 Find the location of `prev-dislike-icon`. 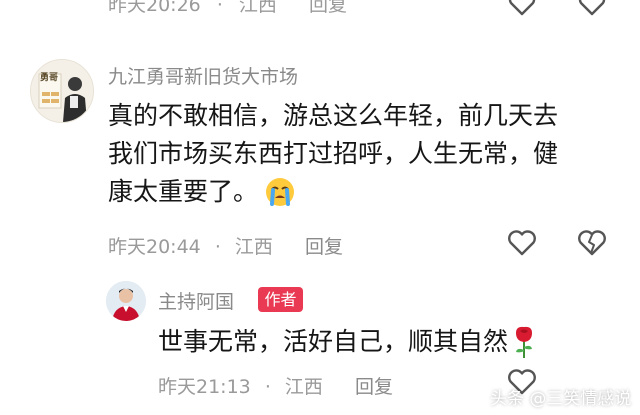

prev-dislike-icon is located at coordinates (592, 8).